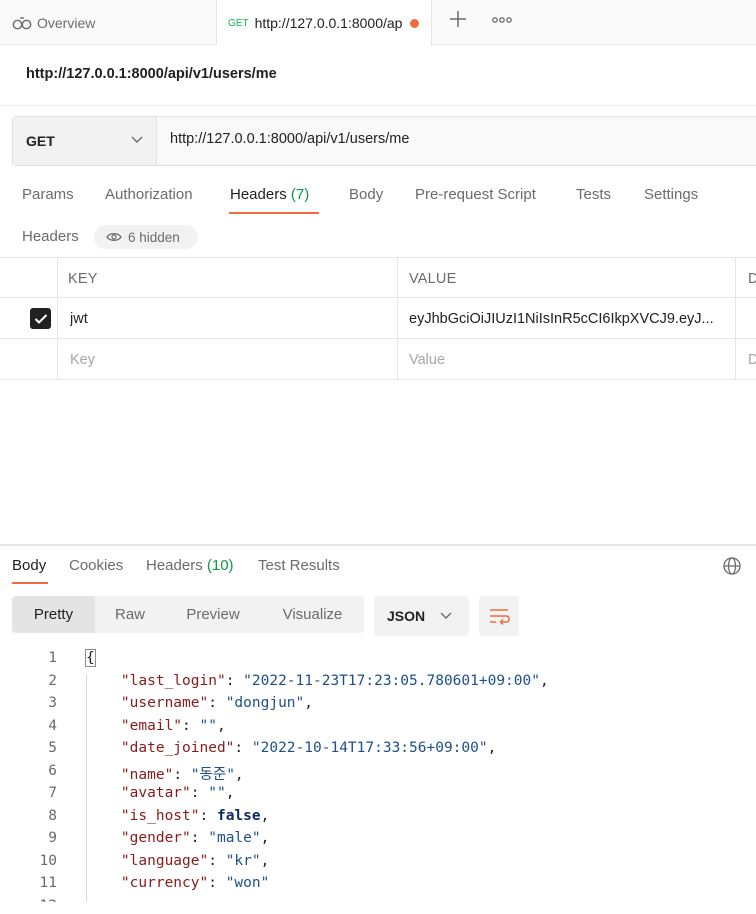 Image resolution: width=756 pixels, height=914 pixels. Describe the element at coordinates (258, 194) in the screenshot. I see `tab-headers-label: Headers` at that location.